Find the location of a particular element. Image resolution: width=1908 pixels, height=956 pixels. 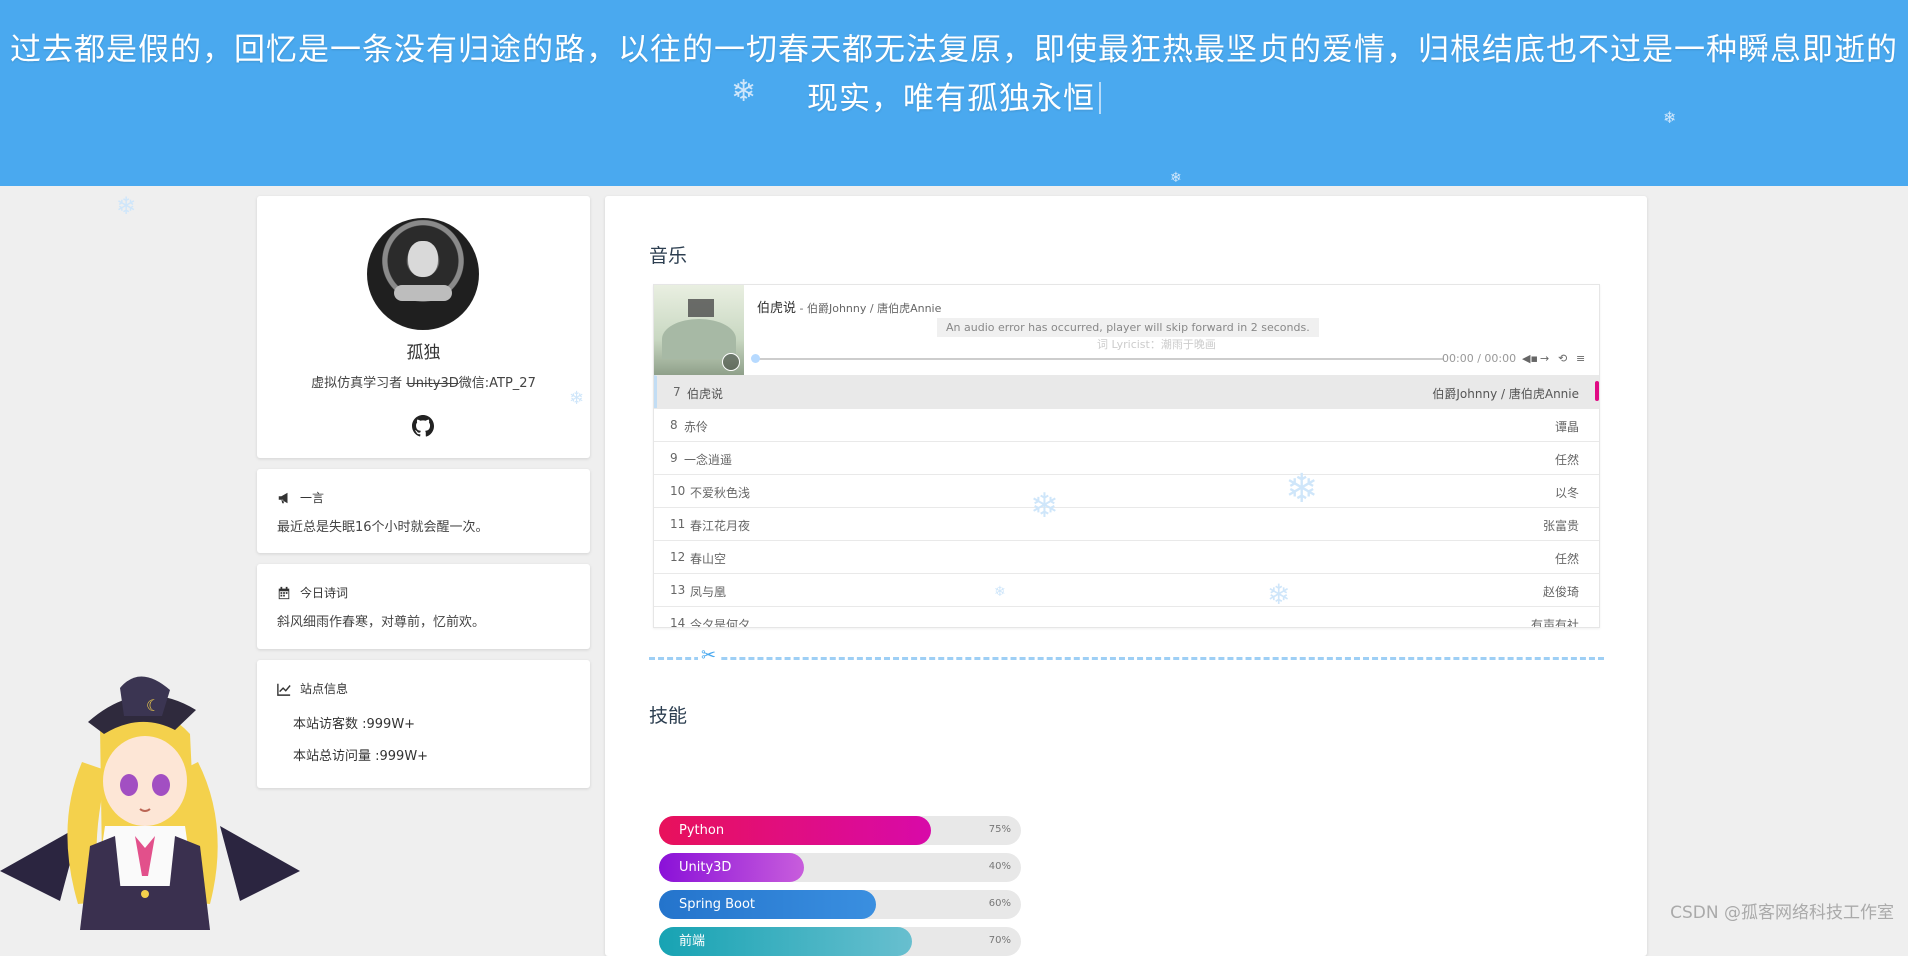

playlist-scrollbar is located at coordinates (1597, 391).